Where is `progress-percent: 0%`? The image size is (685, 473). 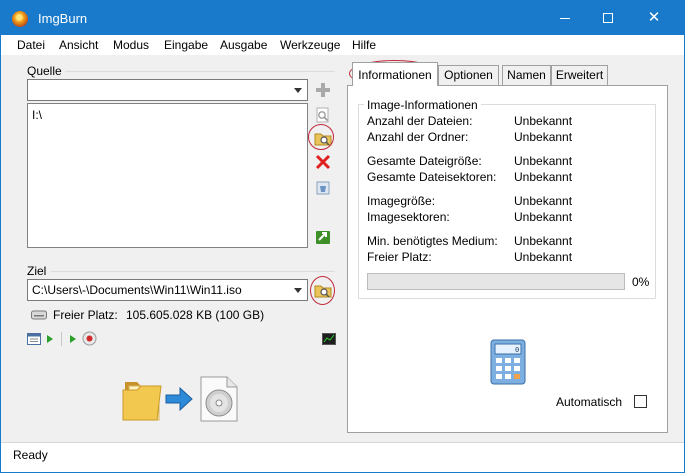
progress-percent: 0% is located at coordinates (641, 282).